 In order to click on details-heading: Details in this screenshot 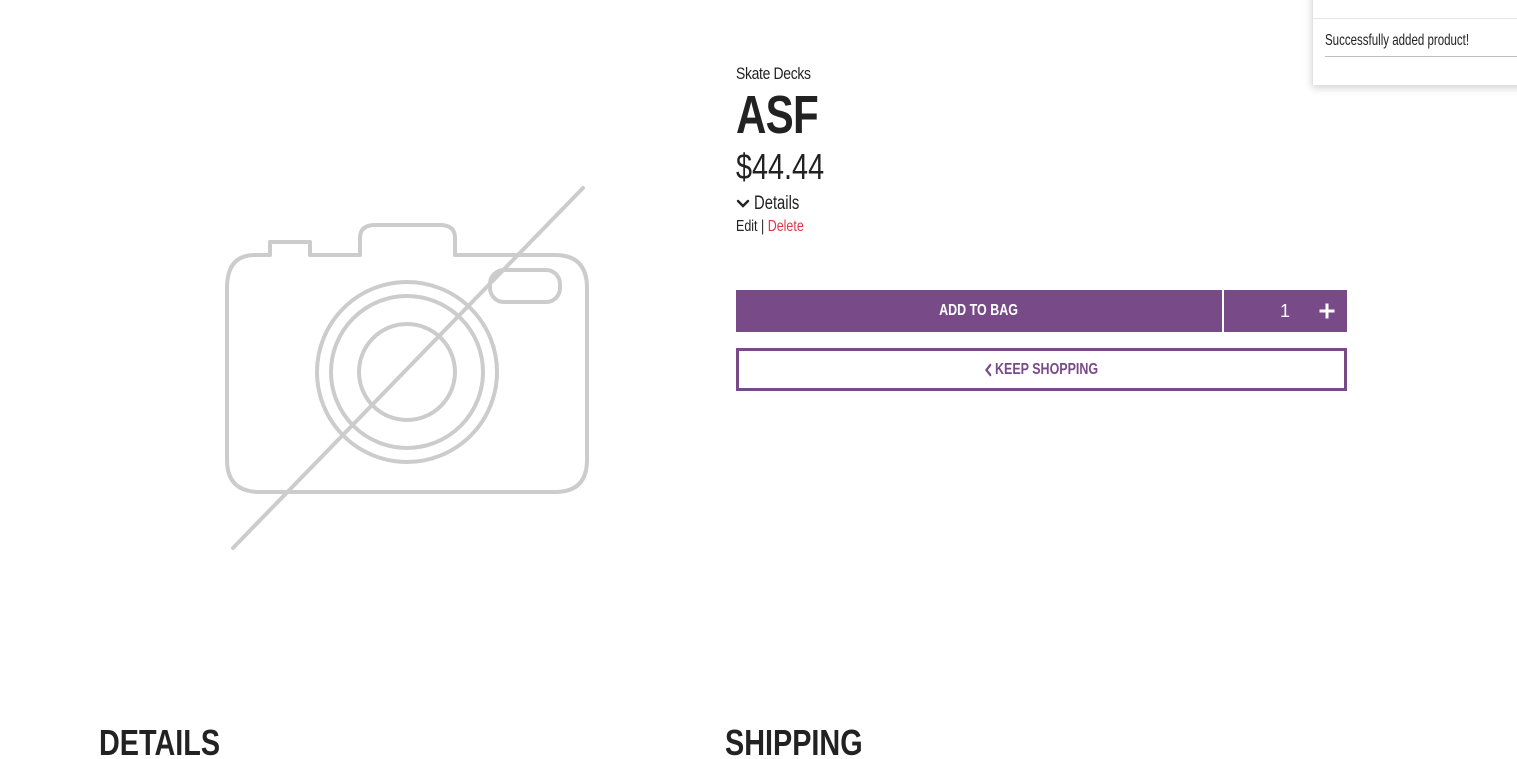, I will do `click(160, 740)`.